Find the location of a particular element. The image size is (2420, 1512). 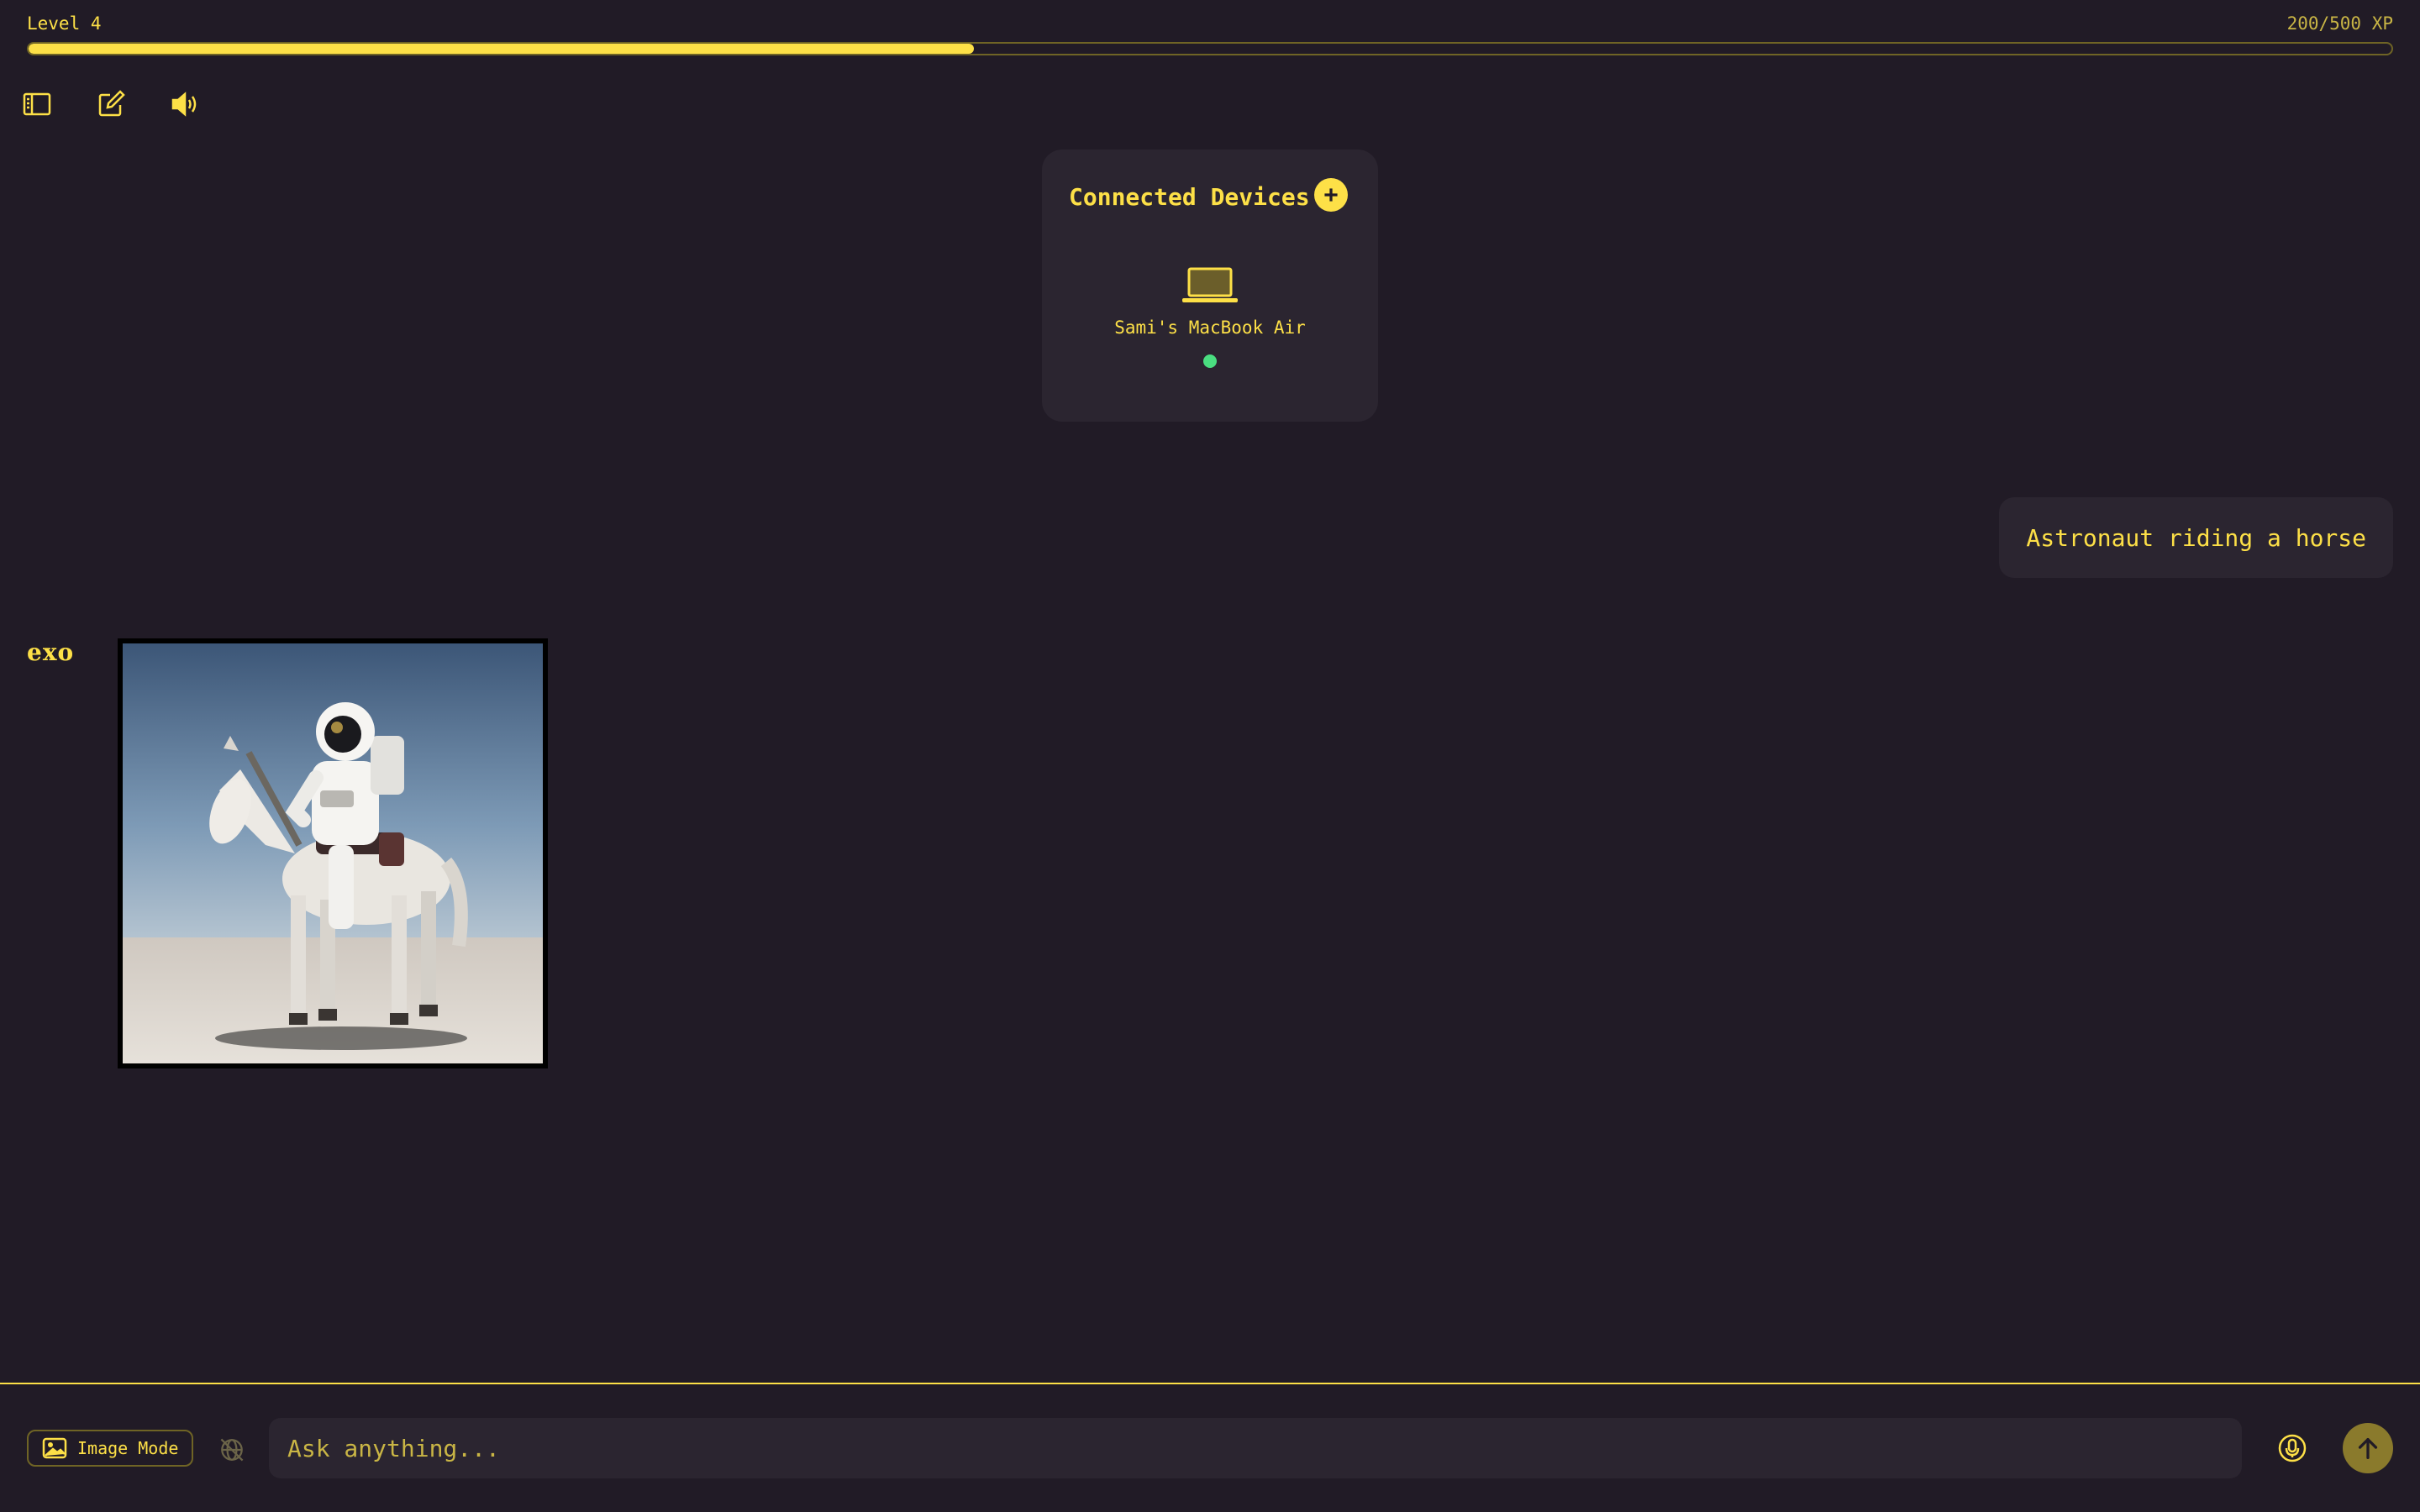

microphone-button is located at coordinates (2292, 1448).